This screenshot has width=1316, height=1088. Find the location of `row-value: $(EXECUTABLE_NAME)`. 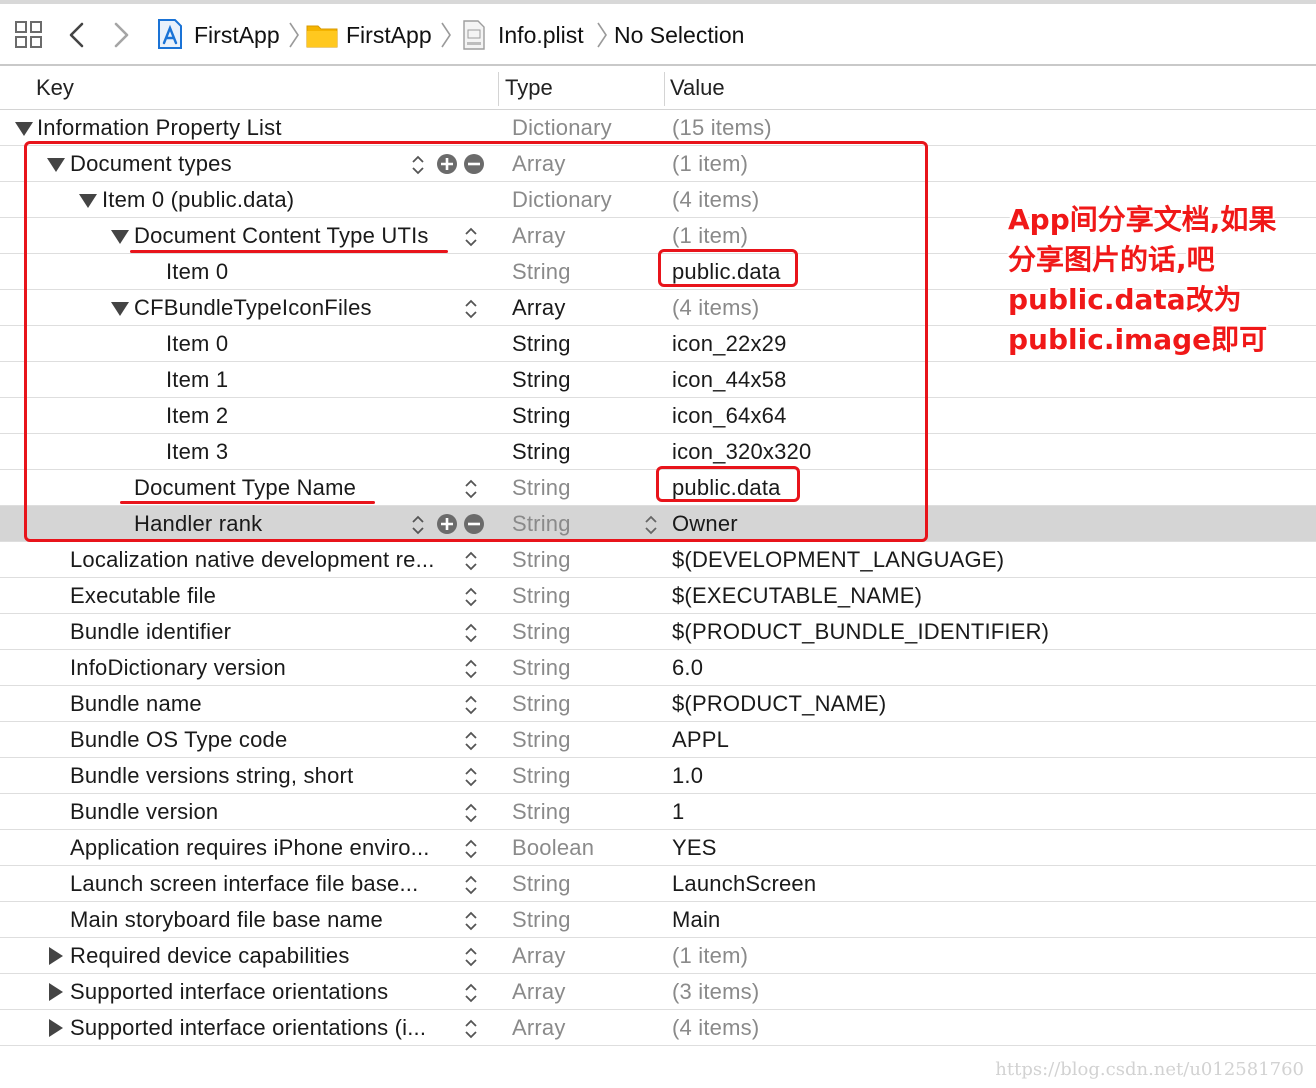

row-value: $(EXECUTABLE_NAME) is located at coordinates (797, 596).